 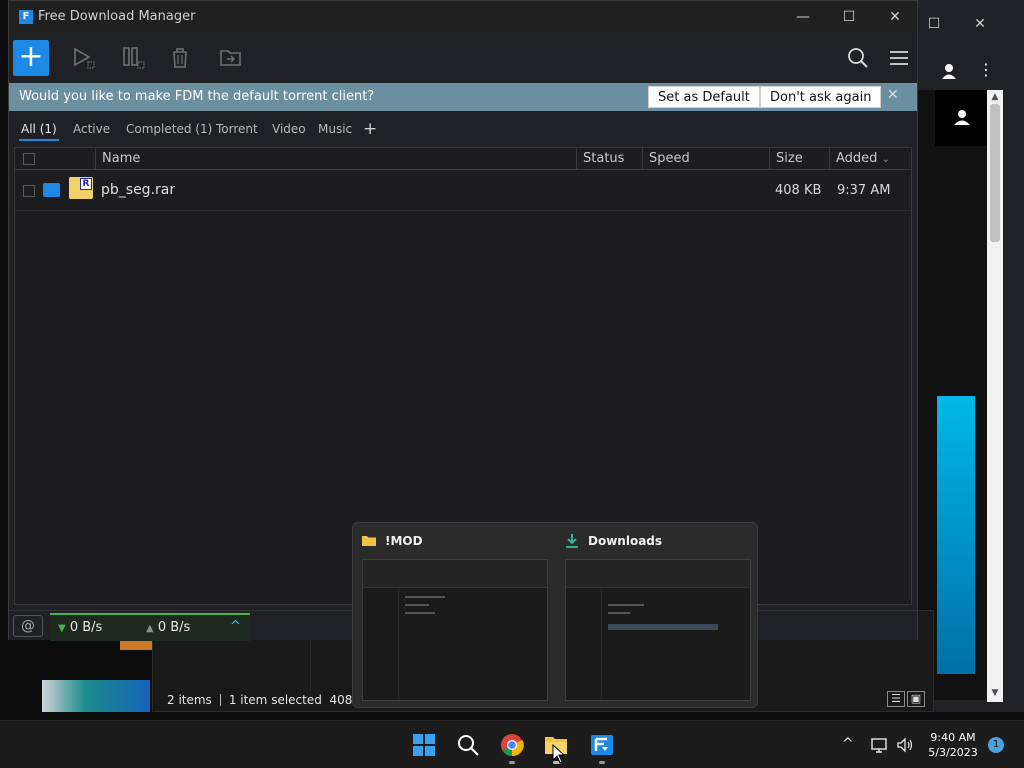 What do you see at coordinates (625, 541) in the screenshot?
I see `thumbnail-label-downloads: Downloads` at bounding box center [625, 541].